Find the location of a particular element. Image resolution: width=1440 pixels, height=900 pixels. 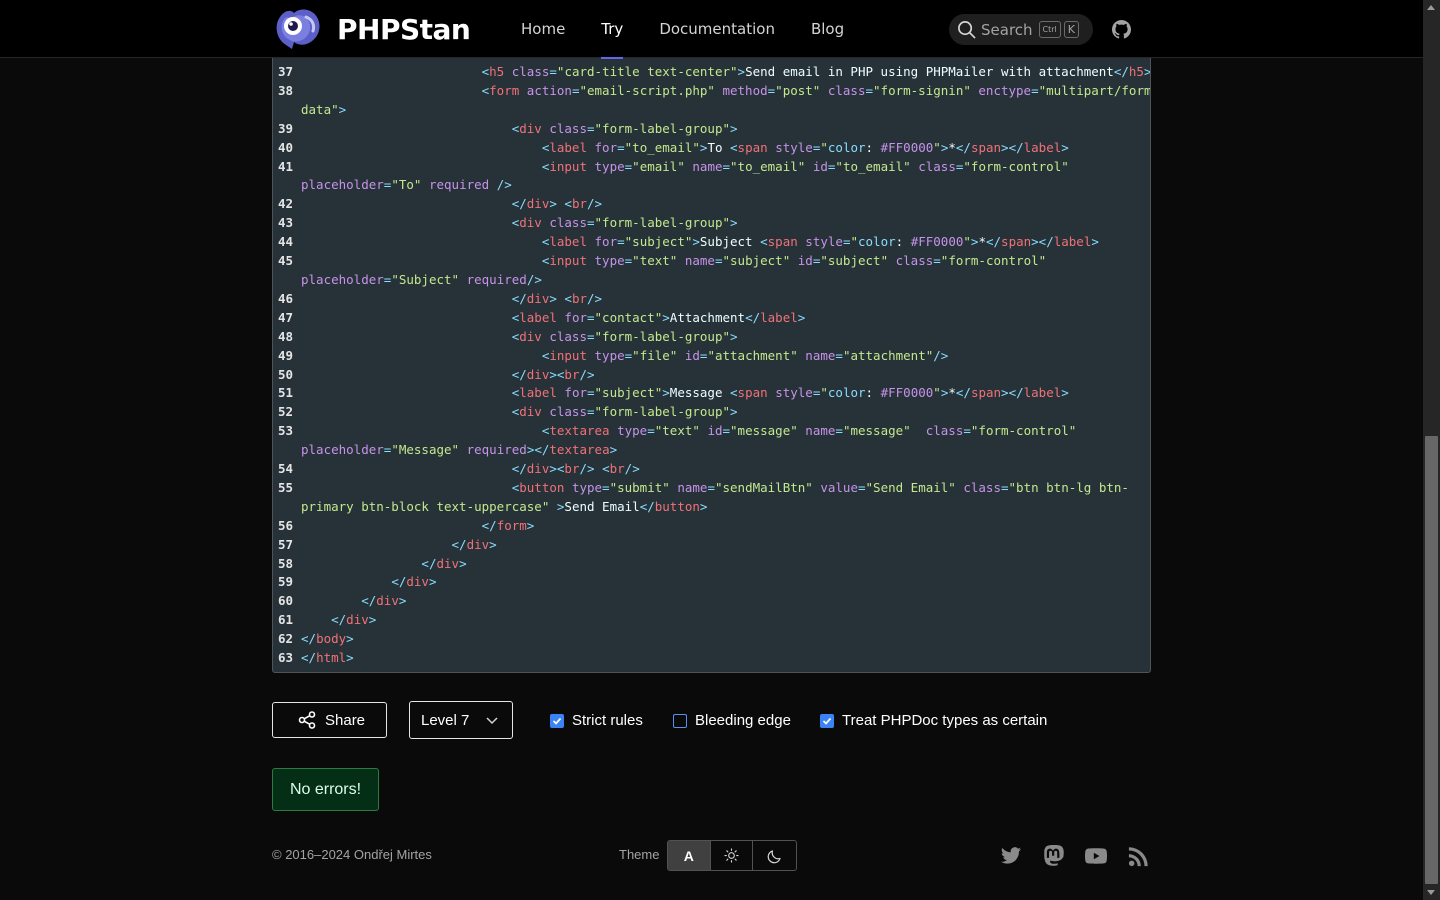

line-number: 51 is located at coordinates (286, 393).